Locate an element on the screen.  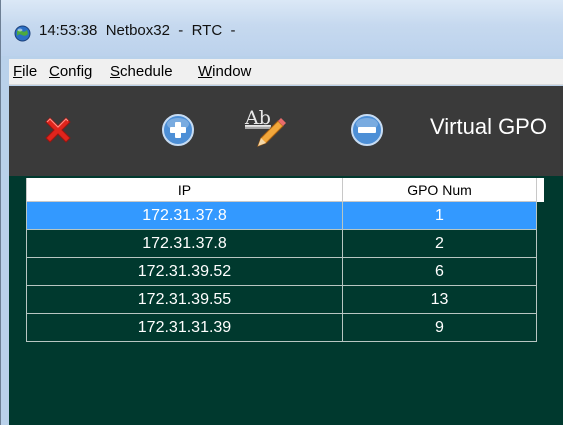
table-row: 172.31.37.8 1 is located at coordinates (285, 216).